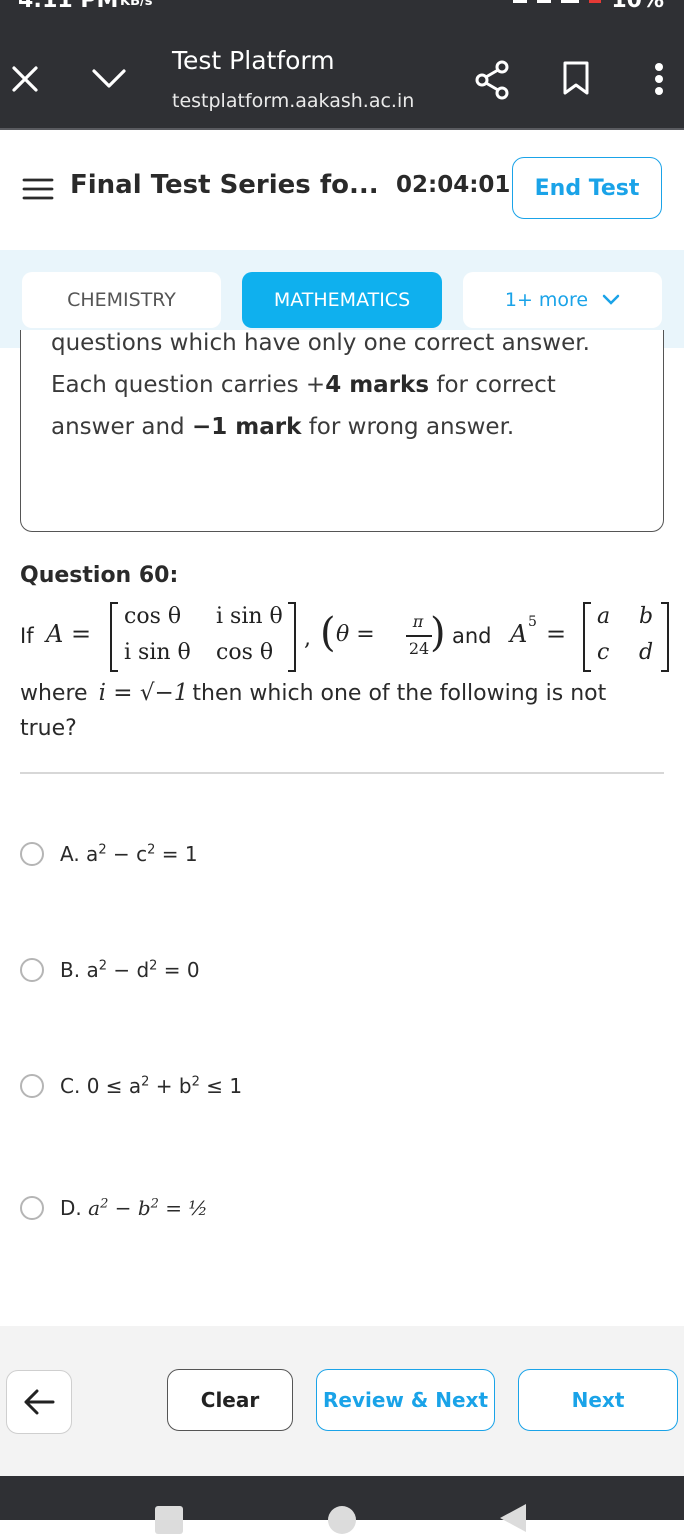 The width and height of the screenshot is (684, 1534). What do you see at coordinates (69, 634) in the screenshot?
I see `matrix-a-label: A =` at bounding box center [69, 634].